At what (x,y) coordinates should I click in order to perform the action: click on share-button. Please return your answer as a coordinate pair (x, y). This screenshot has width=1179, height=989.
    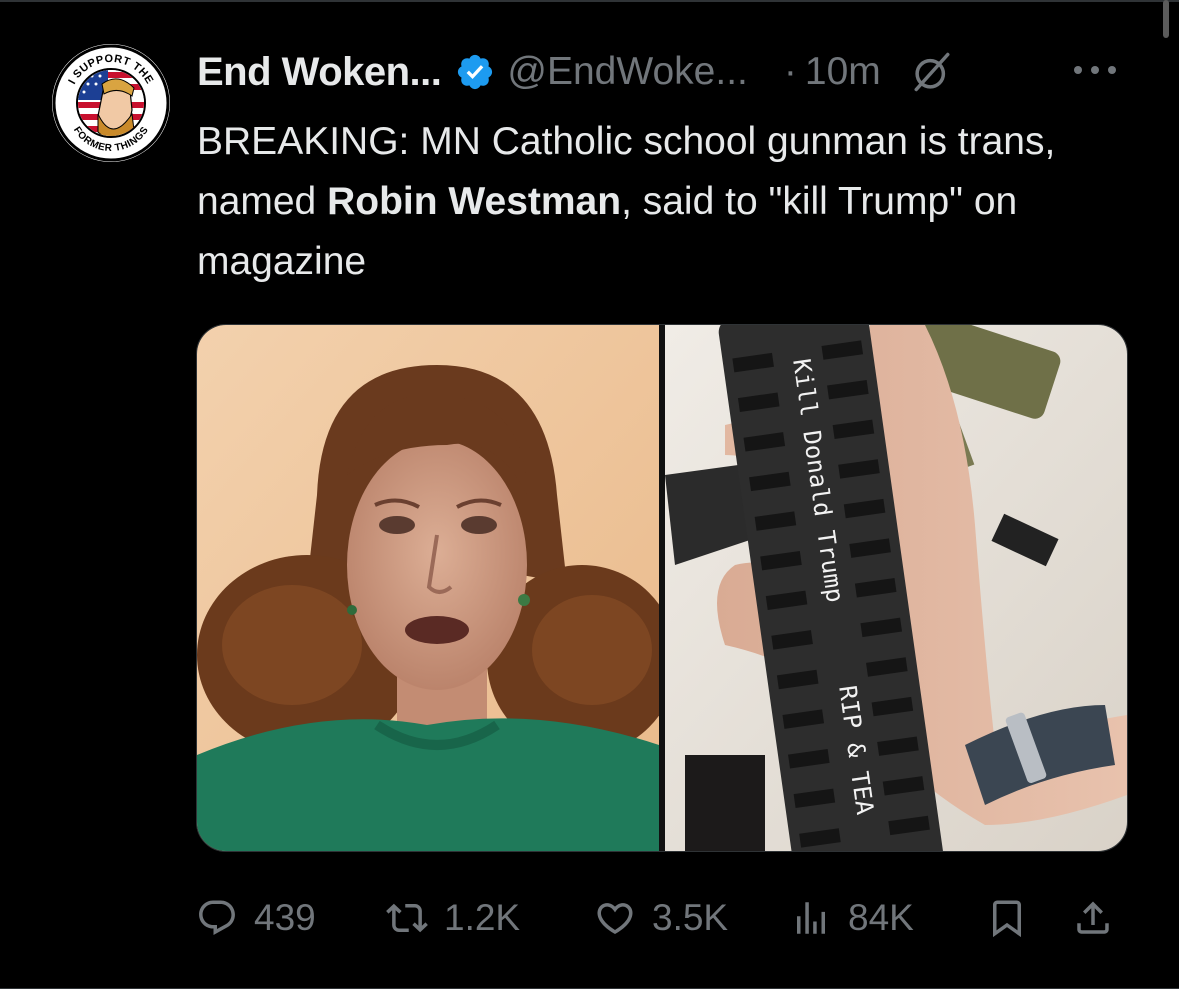
    Looking at the image, I should click on (1093, 918).